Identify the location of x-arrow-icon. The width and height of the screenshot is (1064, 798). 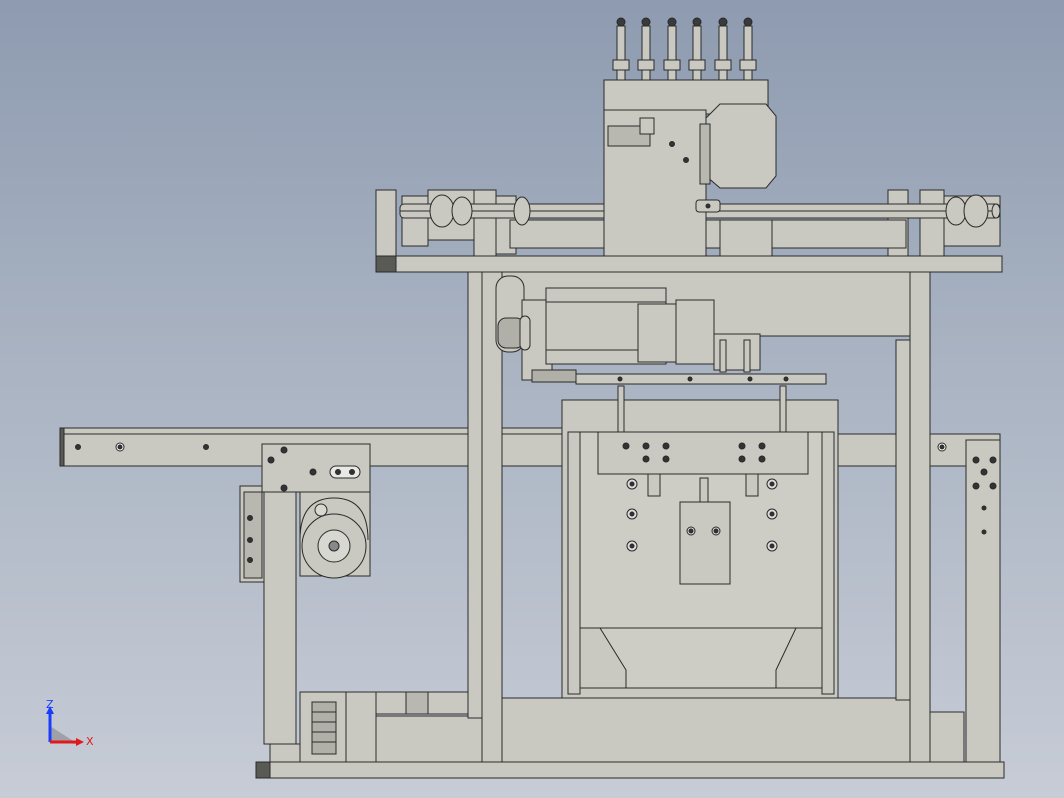
(80, 742).